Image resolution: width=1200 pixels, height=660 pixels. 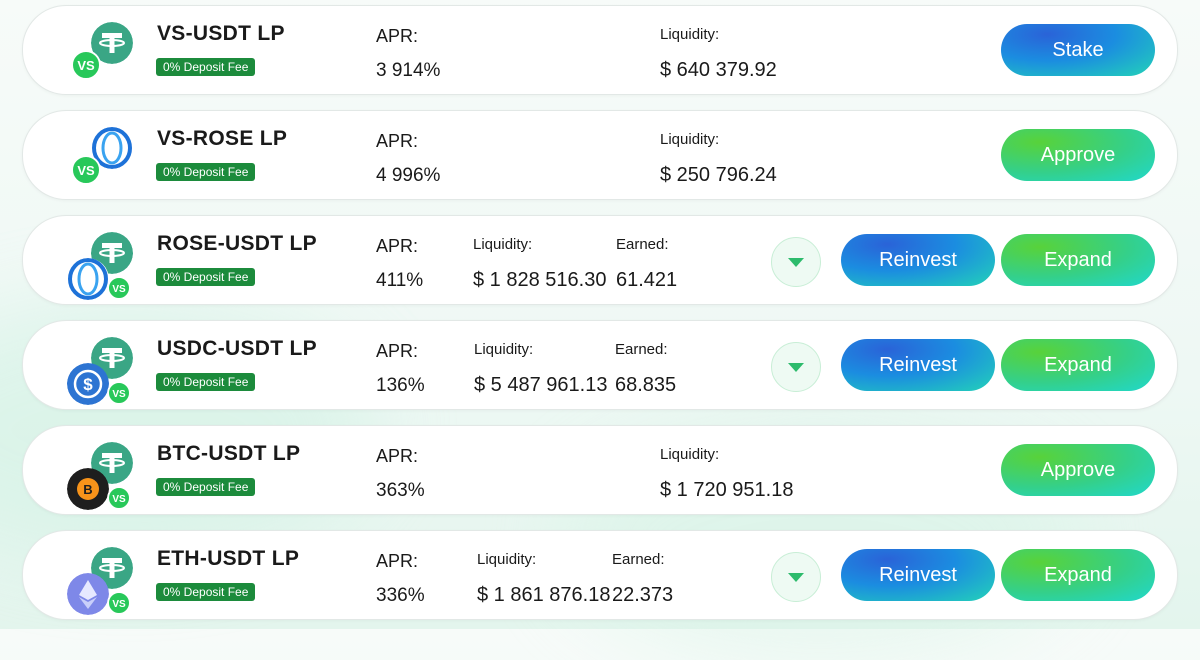 I want to click on apr-value: 4 996%, so click(x=408, y=175).